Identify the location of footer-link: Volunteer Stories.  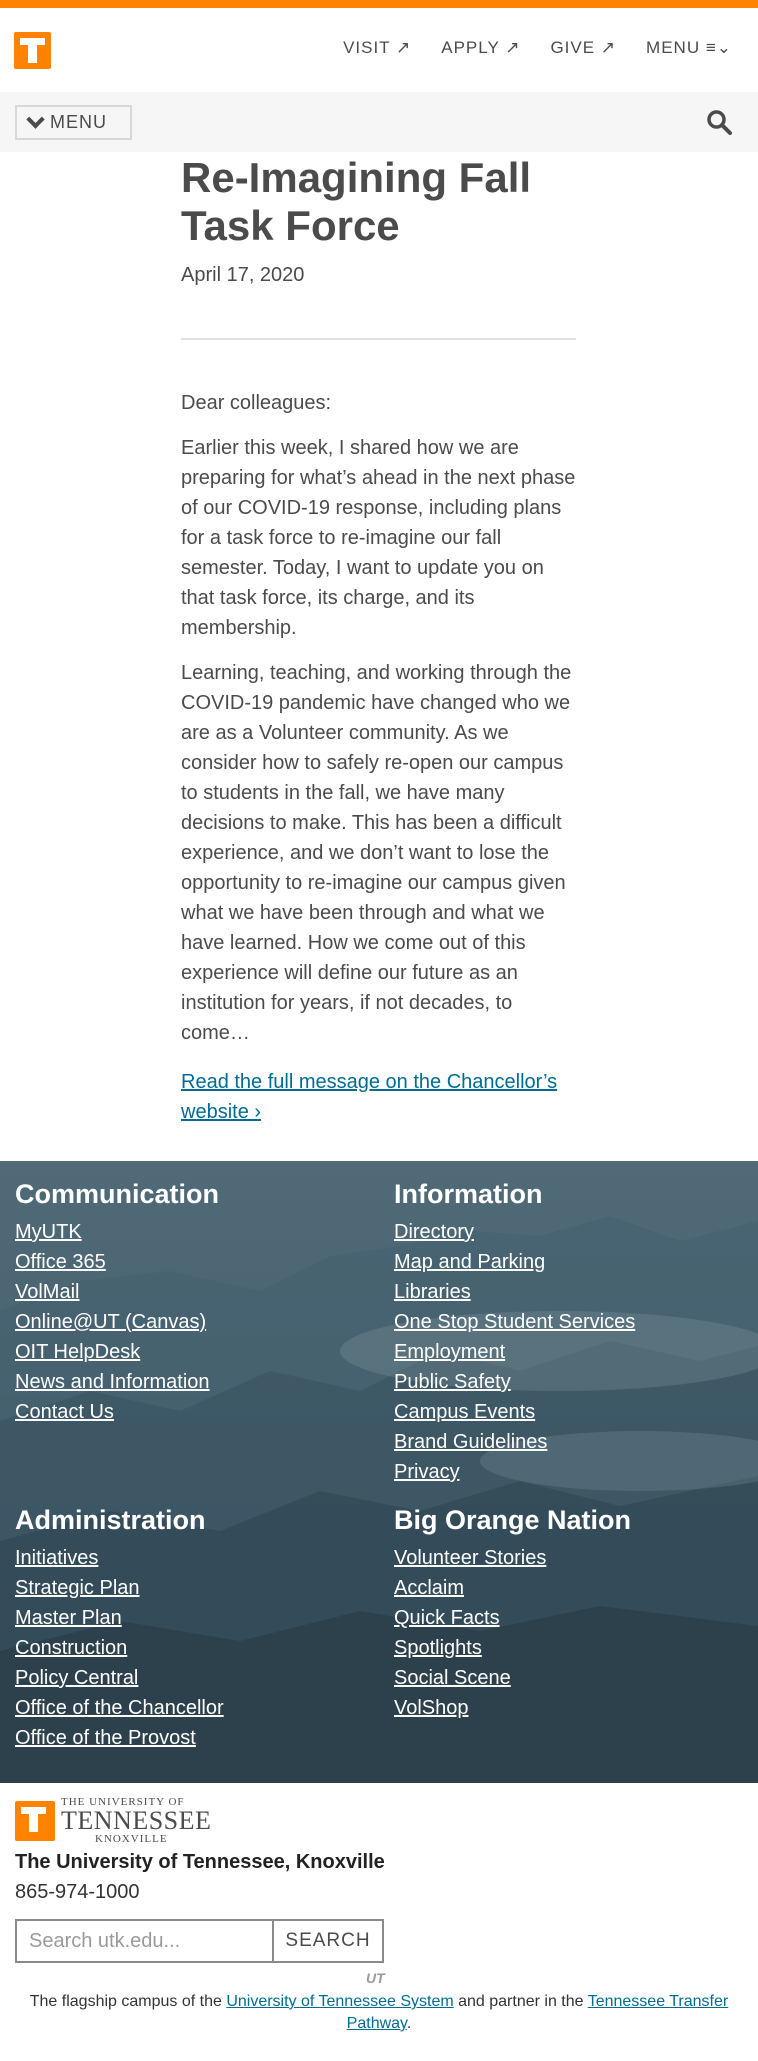
(574, 1558).